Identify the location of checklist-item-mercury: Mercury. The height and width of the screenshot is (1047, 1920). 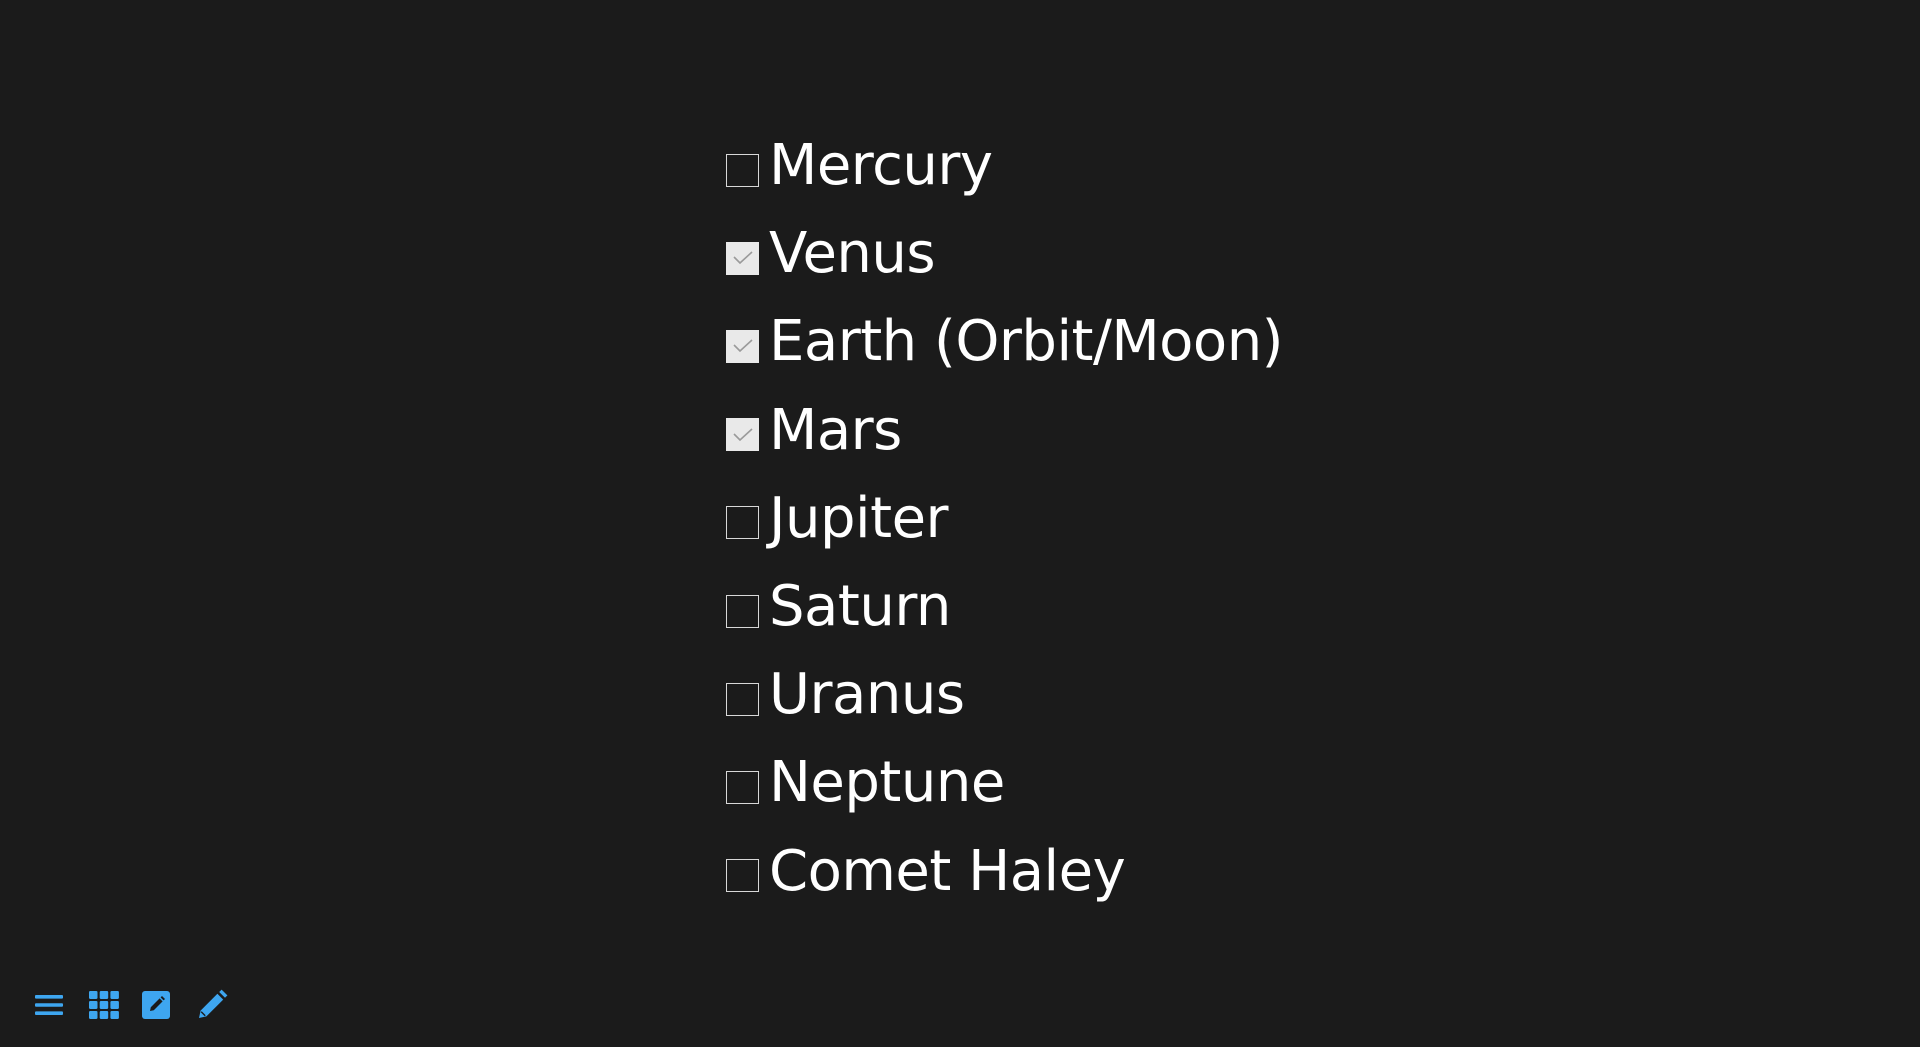
(1004, 166).